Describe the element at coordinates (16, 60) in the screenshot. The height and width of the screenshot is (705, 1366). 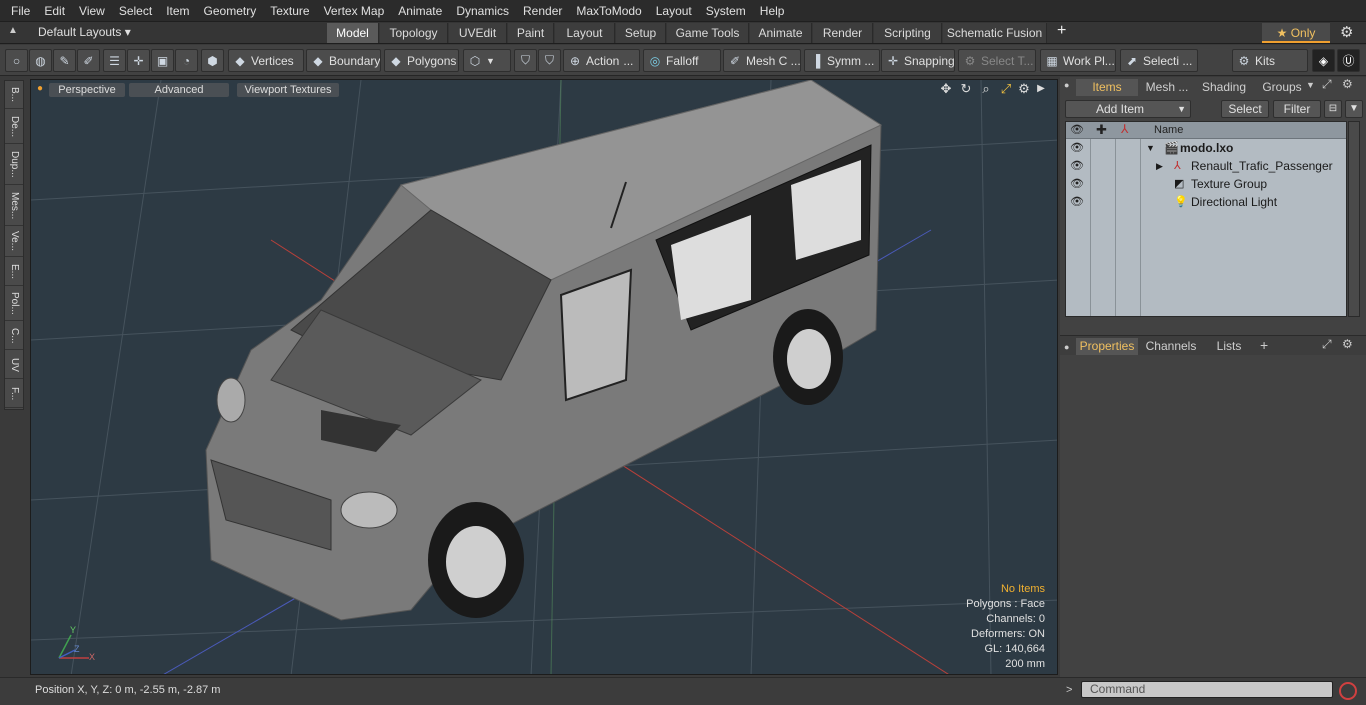
I see `select-circle-button: ○` at that location.